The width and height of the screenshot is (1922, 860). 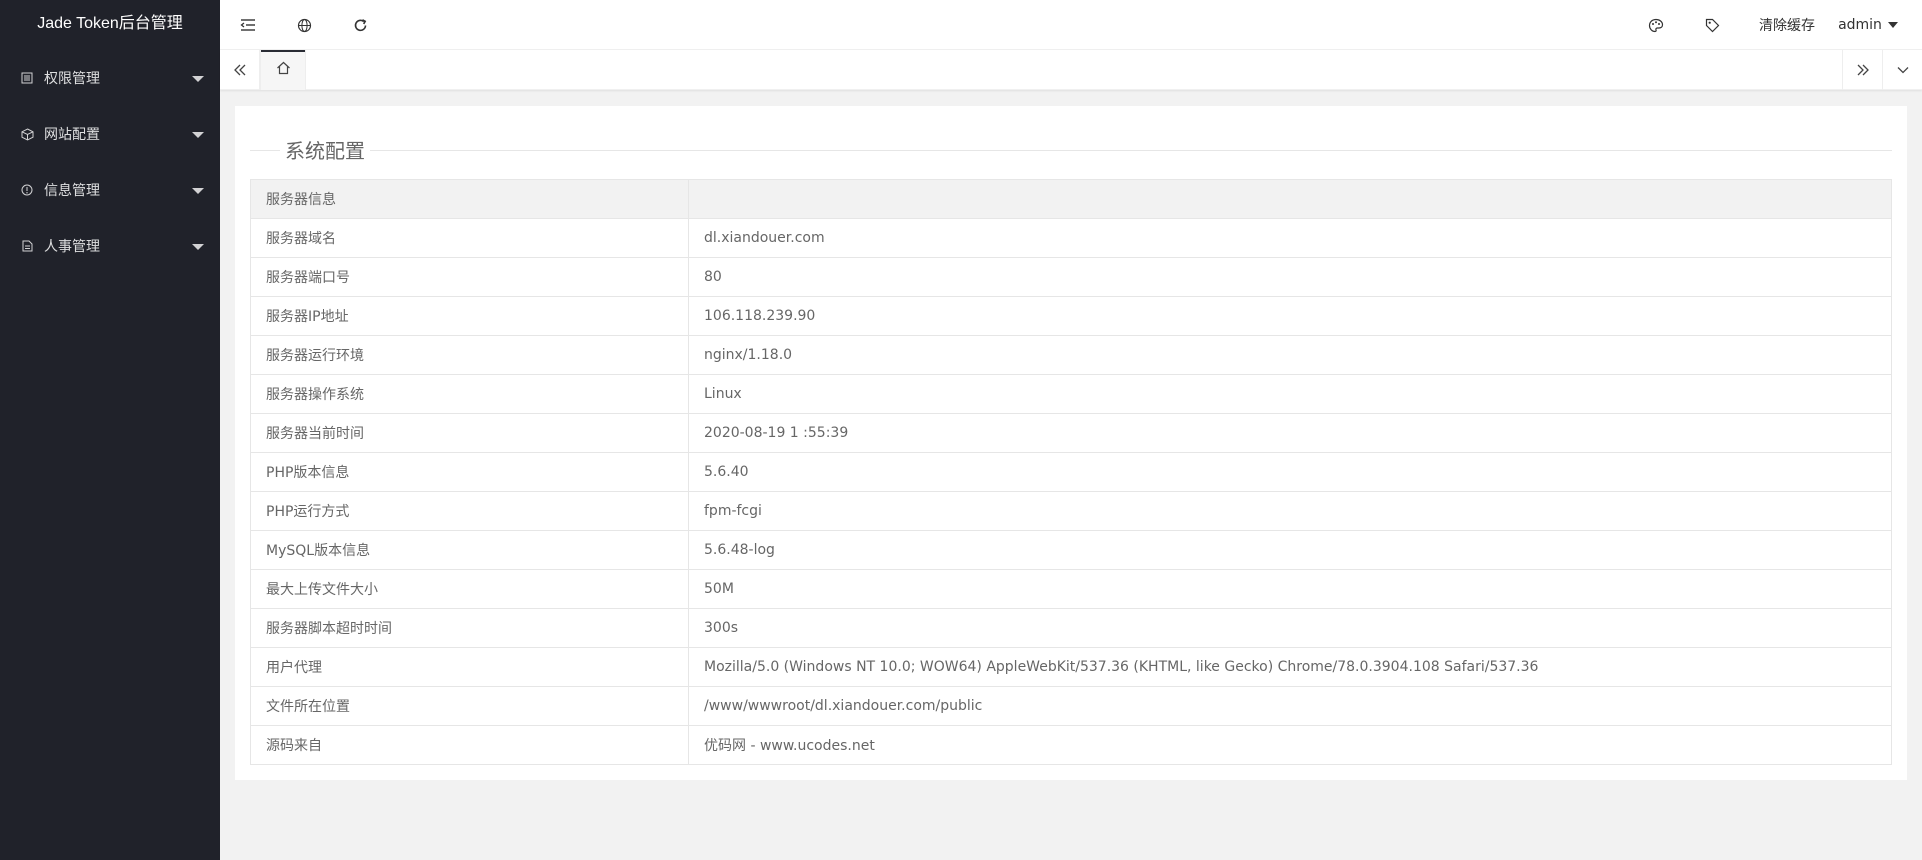 What do you see at coordinates (1860, 25) in the screenshot?
I see `user-name: admin` at bounding box center [1860, 25].